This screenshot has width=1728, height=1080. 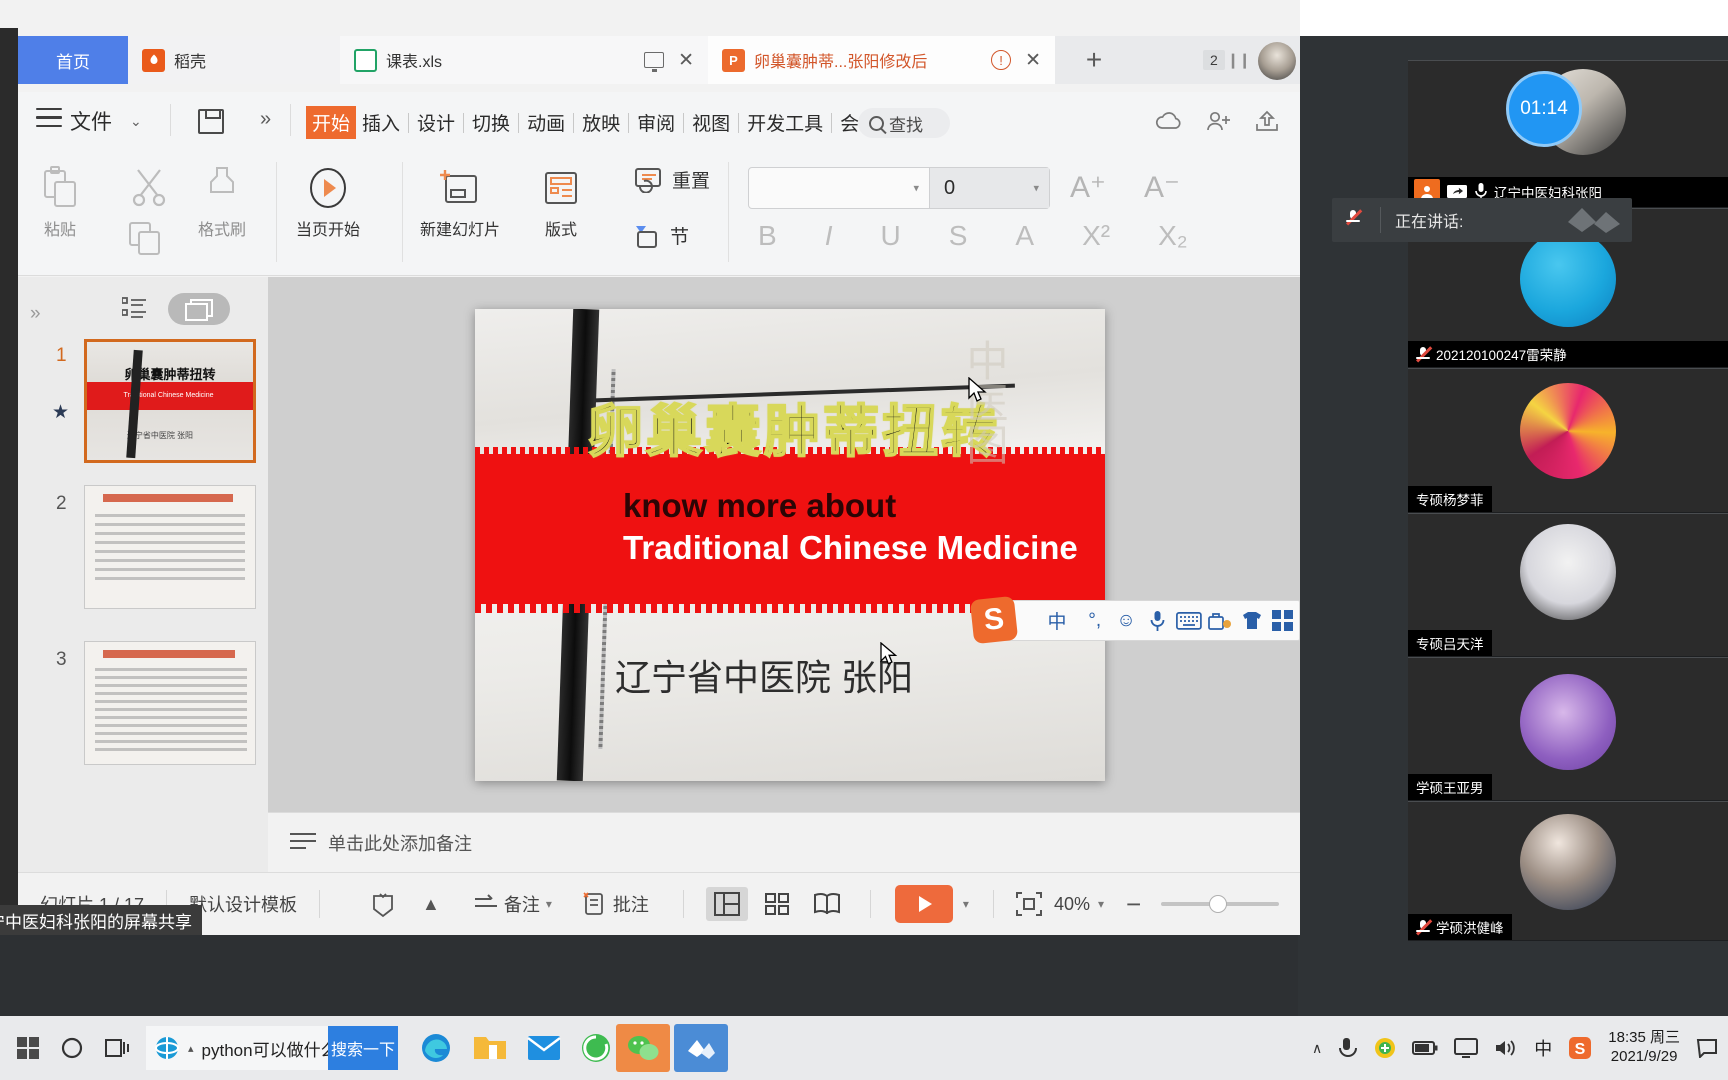 I want to click on underline-button: U, so click(x=890, y=236).